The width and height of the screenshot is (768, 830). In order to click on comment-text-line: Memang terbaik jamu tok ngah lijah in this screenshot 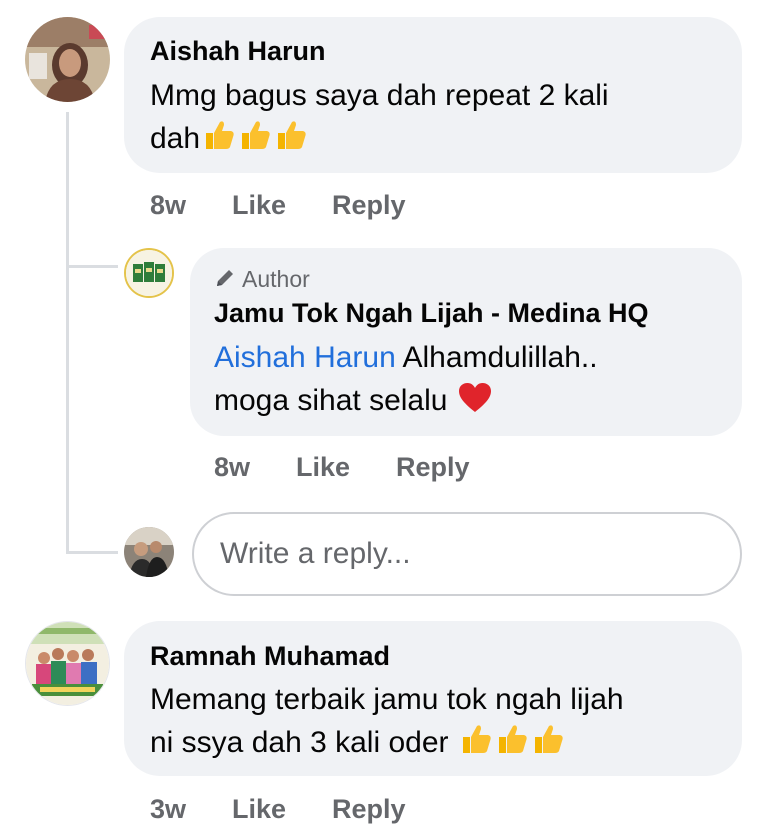, I will do `click(387, 699)`.